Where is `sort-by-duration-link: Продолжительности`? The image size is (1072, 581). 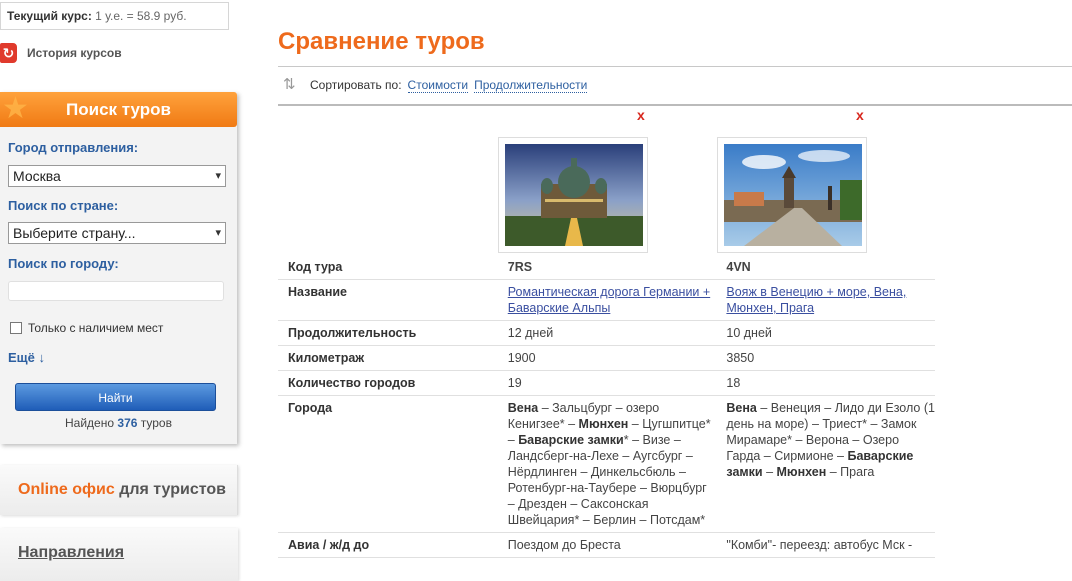 sort-by-duration-link: Продолжительности is located at coordinates (531, 85).